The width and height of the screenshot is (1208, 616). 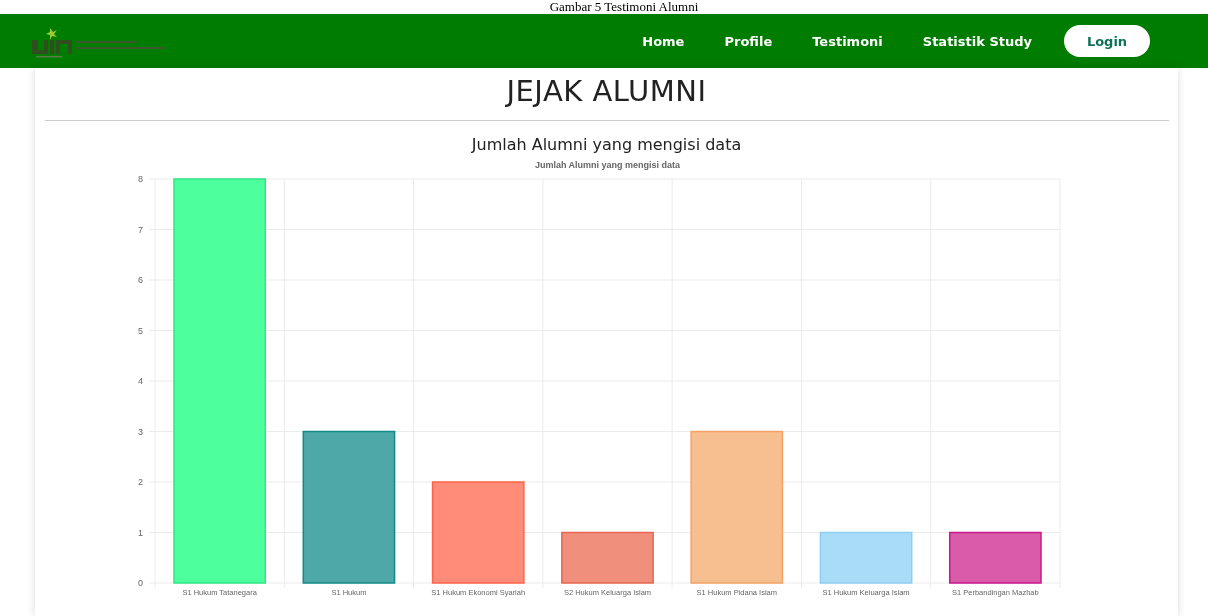 I want to click on chart-title: Jumlah Alumni yang mengisi data, so click(x=607, y=165).